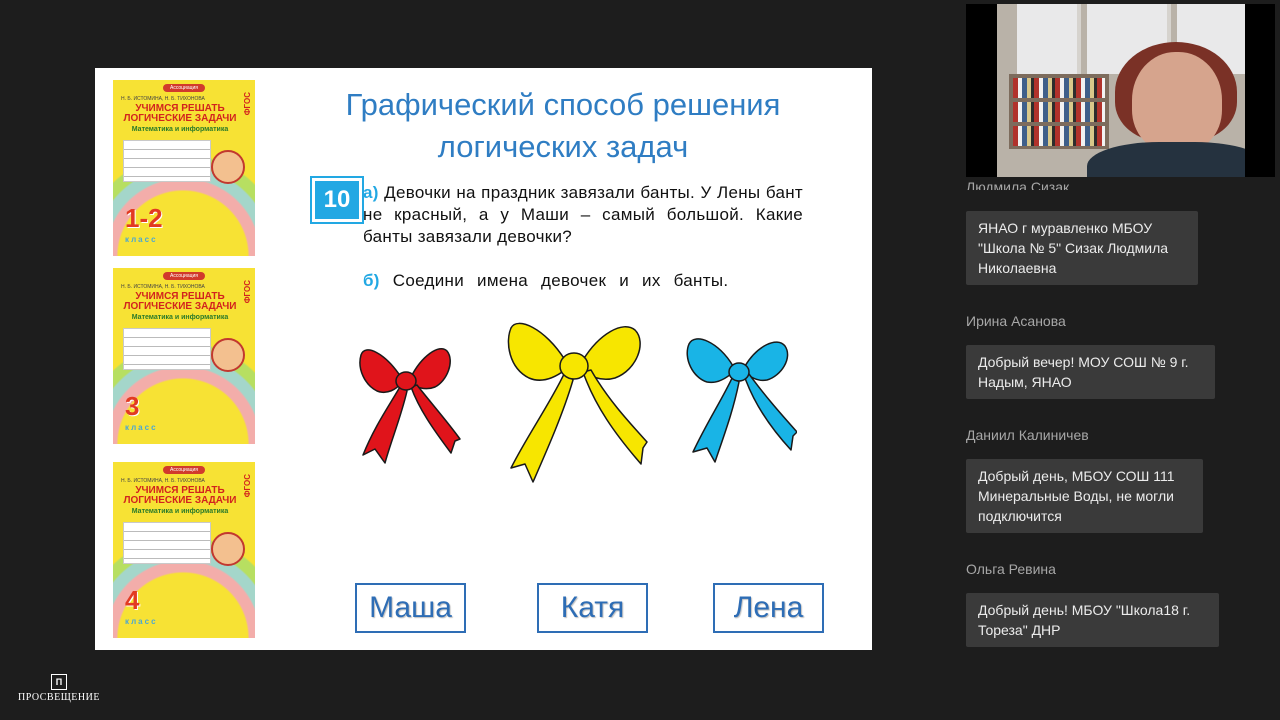 Image resolution: width=1280 pixels, height=720 pixels. I want to click on logo-mark-icon: П, so click(59, 682).